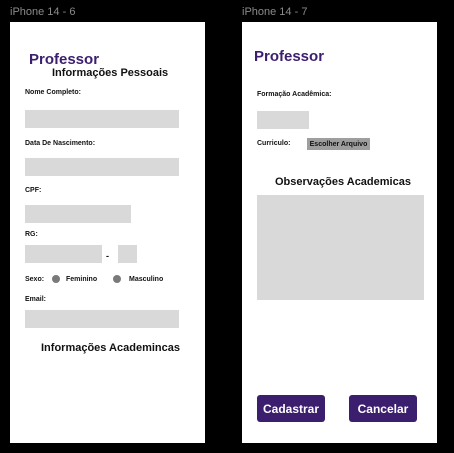 This screenshot has width=454, height=453. What do you see at coordinates (82, 279) in the screenshot?
I see `sex-female-label: Feminino` at bounding box center [82, 279].